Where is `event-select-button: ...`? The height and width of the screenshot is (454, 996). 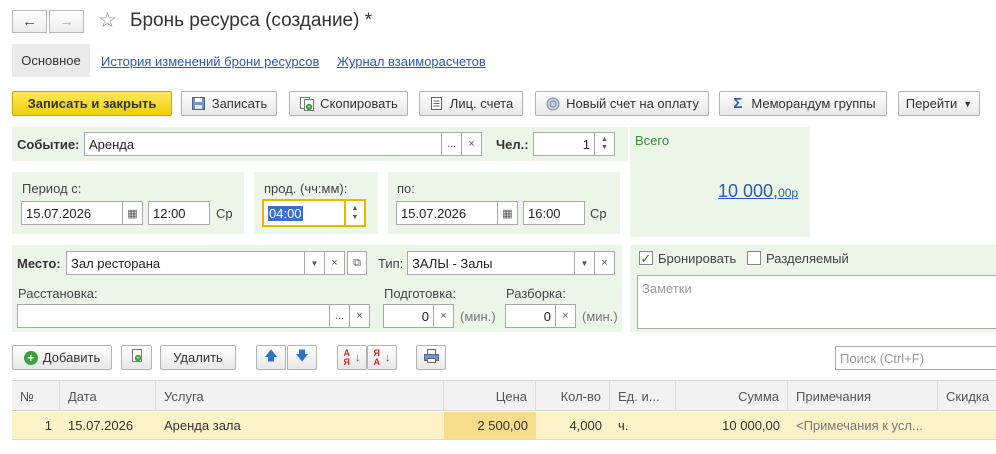
event-select-button: ... is located at coordinates (452, 144).